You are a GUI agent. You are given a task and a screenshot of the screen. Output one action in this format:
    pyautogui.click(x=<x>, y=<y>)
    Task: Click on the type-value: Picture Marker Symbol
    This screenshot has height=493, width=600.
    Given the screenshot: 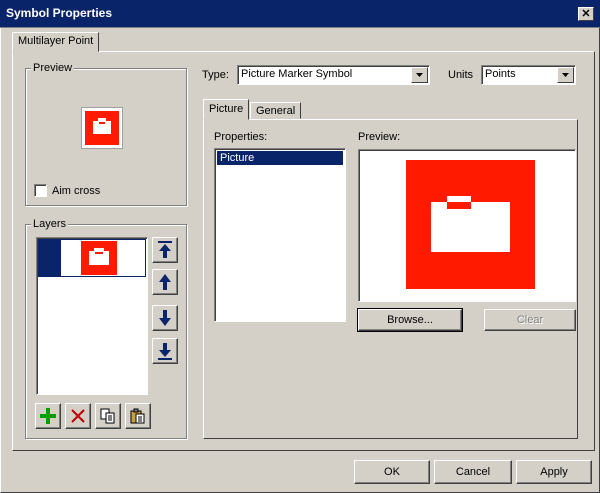 What is the action you would take?
    pyautogui.click(x=297, y=74)
    